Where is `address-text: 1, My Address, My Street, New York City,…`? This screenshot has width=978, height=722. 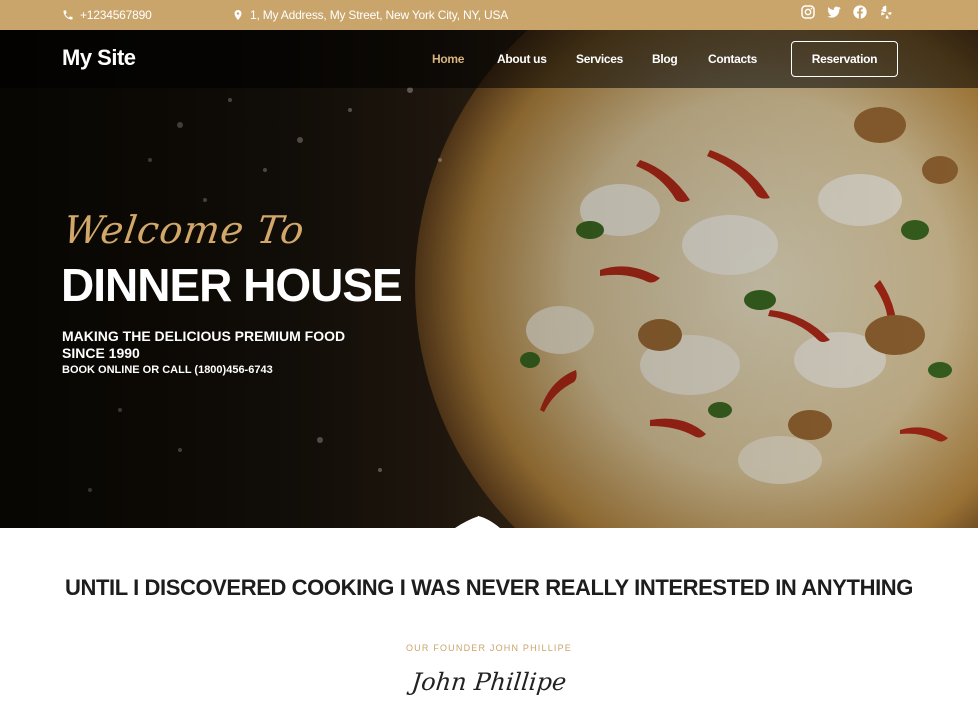
address-text: 1, My Address, My Street, New York City,… is located at coordinates (379, 15).